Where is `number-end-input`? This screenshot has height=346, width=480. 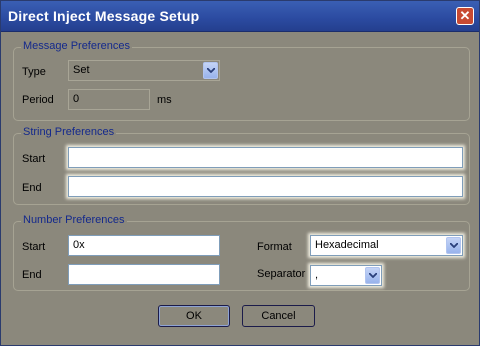 number-end-input is located at coordinates (144, 274).